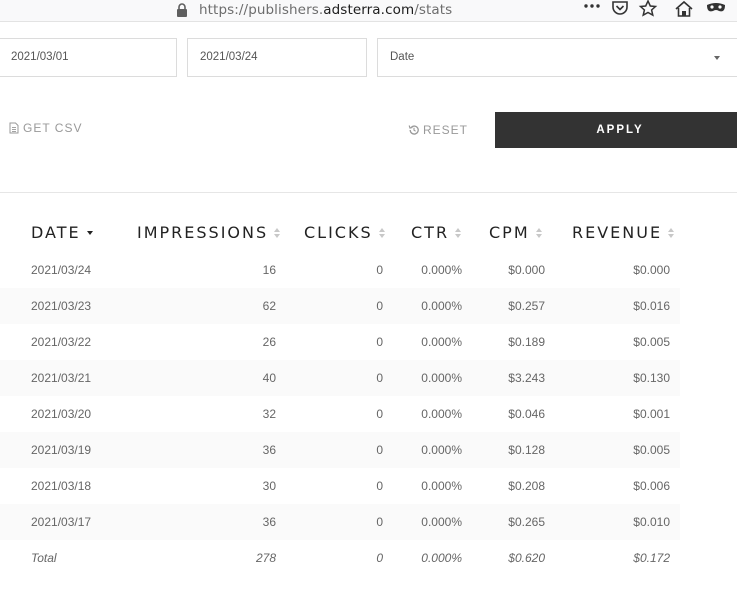 This screenshot has height=595, width=737. Describe the element at coordinates (61, 522) in the screenshot. I see `cell-date: 2021/03/17` at that location.